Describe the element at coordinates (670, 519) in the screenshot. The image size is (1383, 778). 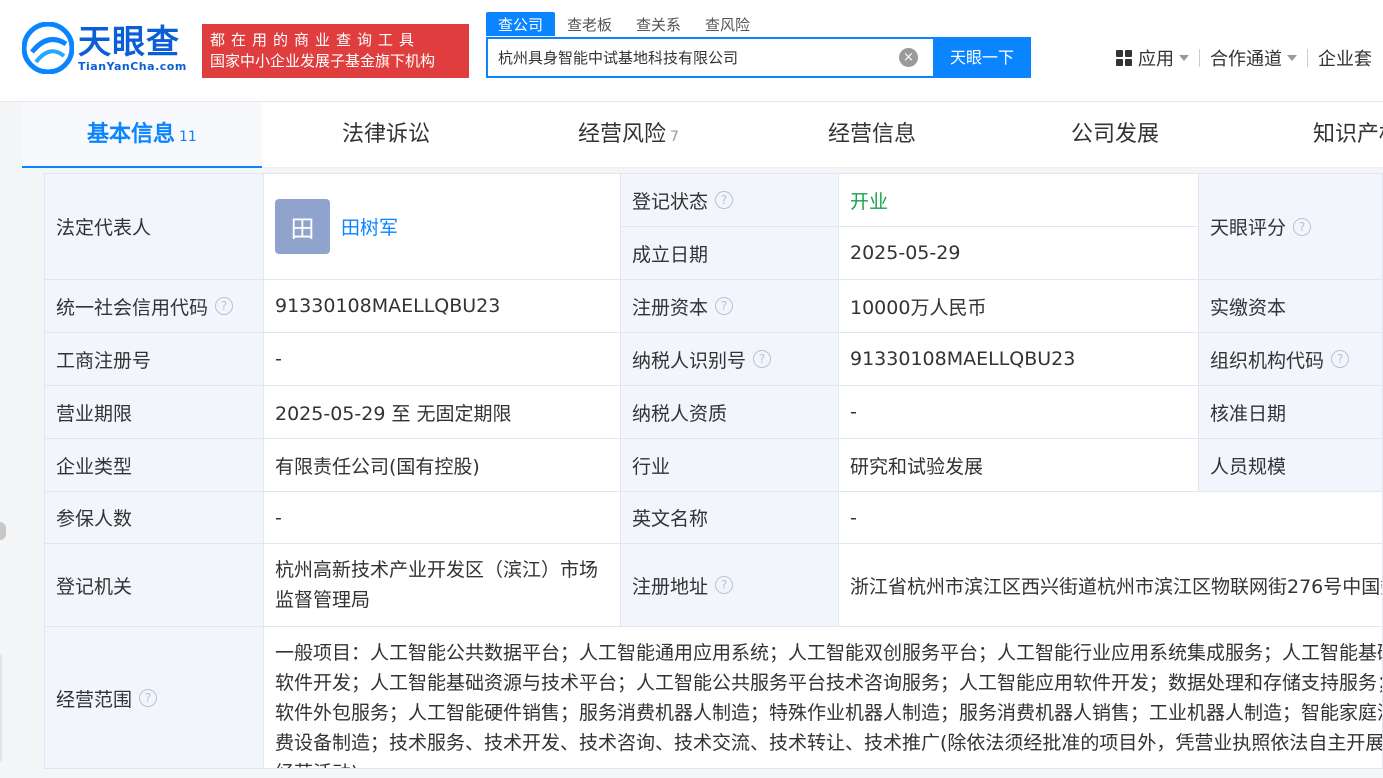
I see `english-name-label-text: 英文名称` at that location.